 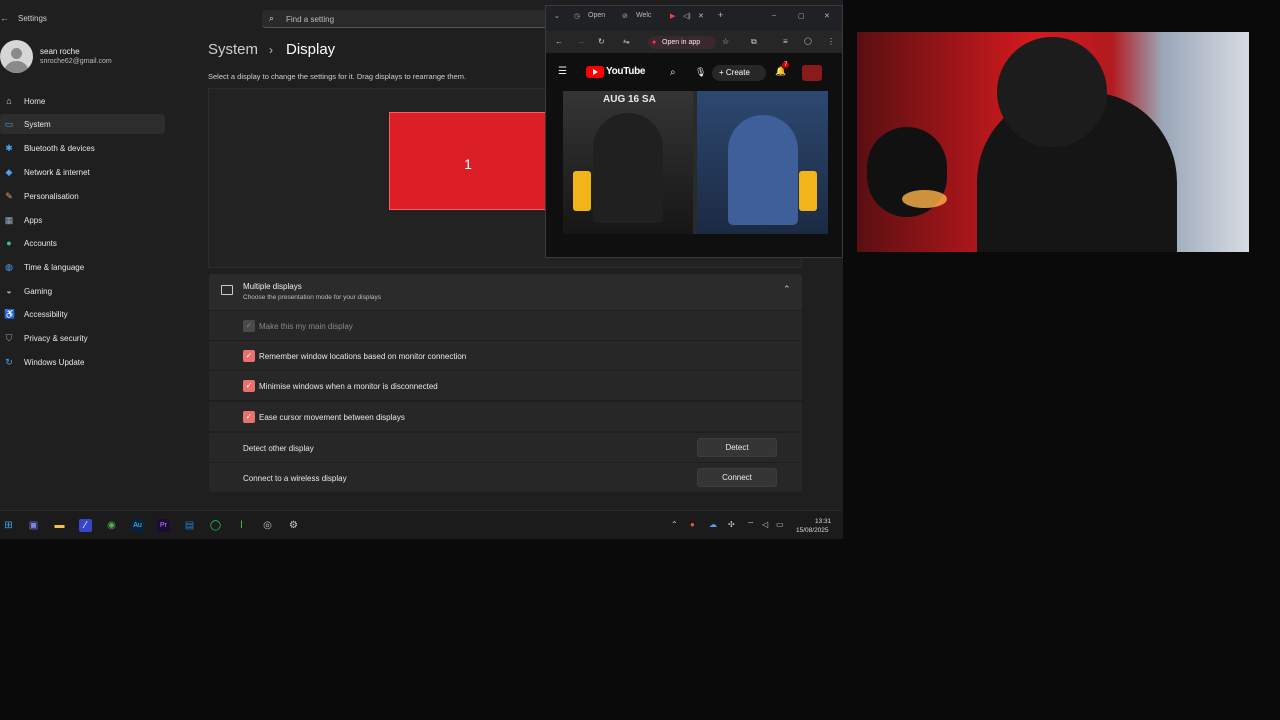 What do you see at coordinates (559, 41) in the screenshot?
I see `back-icon: ←` at bounding box center [559, 41].